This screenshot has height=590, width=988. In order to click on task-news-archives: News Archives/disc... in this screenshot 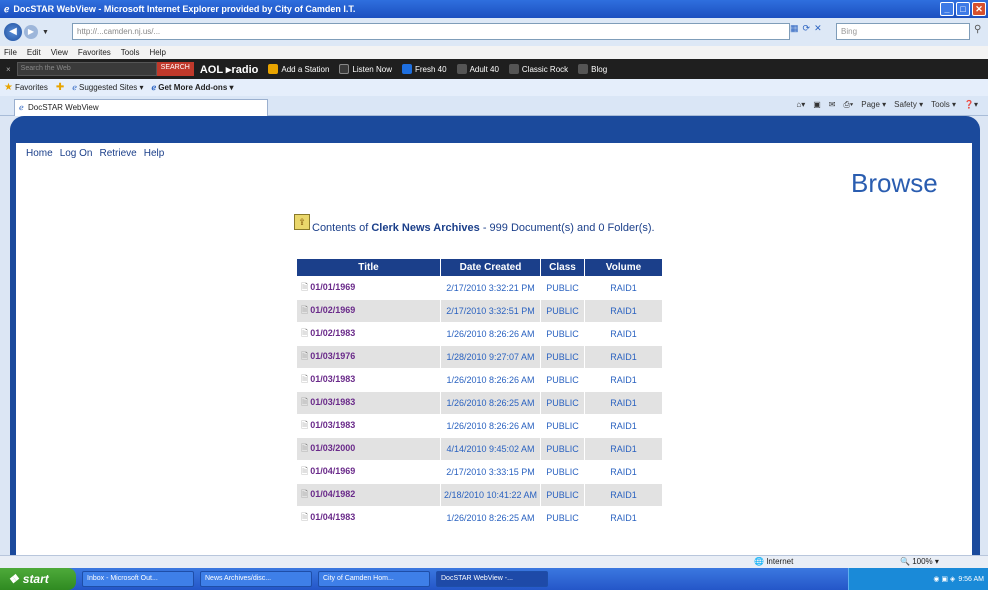, I will do `click(256, 579)`.